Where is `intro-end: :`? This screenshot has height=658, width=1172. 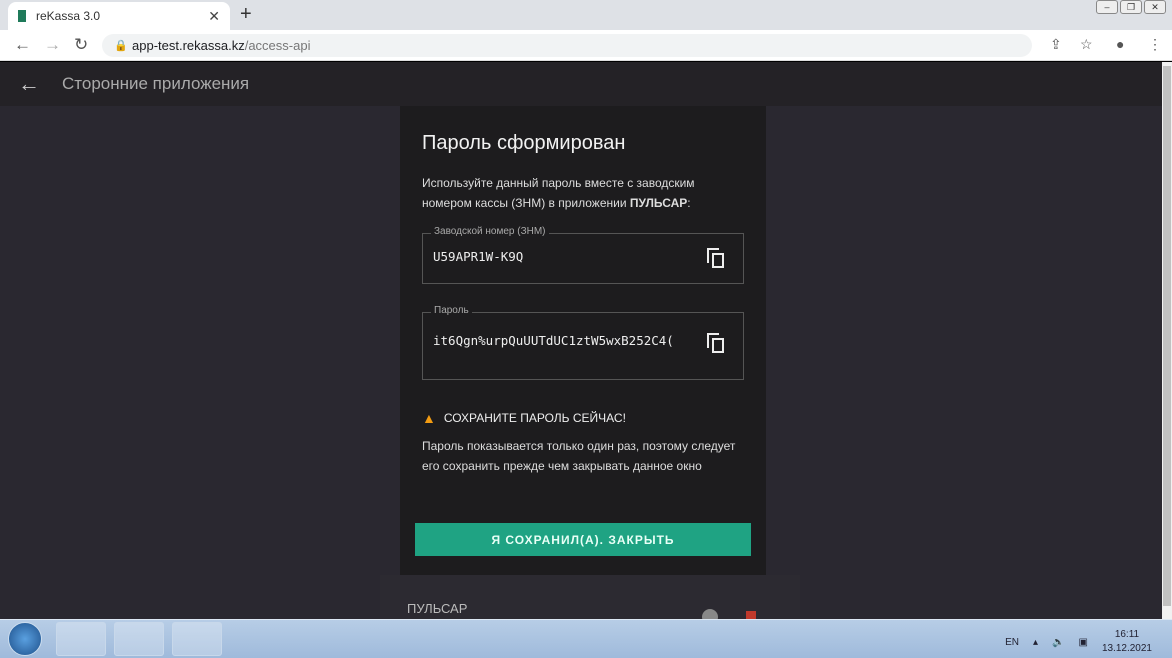 intro-end: : is located at coordinates (689, 203).